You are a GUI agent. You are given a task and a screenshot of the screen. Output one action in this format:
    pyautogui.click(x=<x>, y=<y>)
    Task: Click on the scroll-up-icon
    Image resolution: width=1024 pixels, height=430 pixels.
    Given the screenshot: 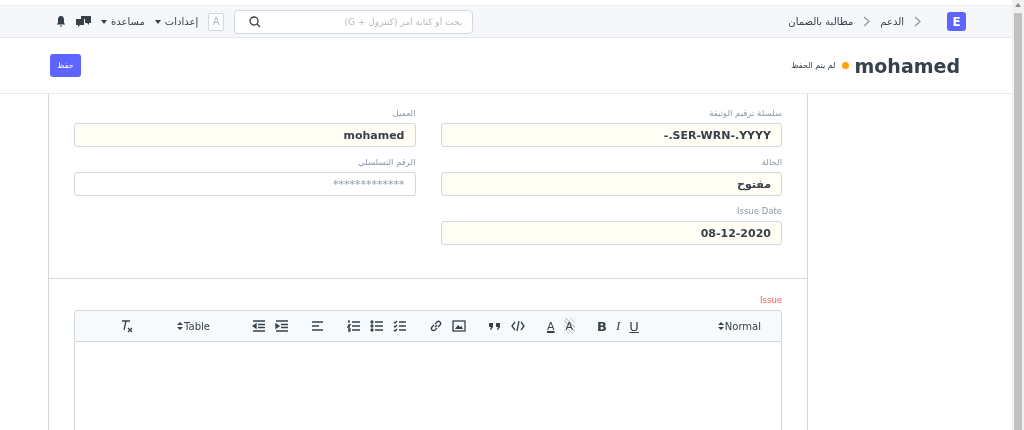 What is the action you would take?
    pyautogui.click(x=1018, y=5)
    